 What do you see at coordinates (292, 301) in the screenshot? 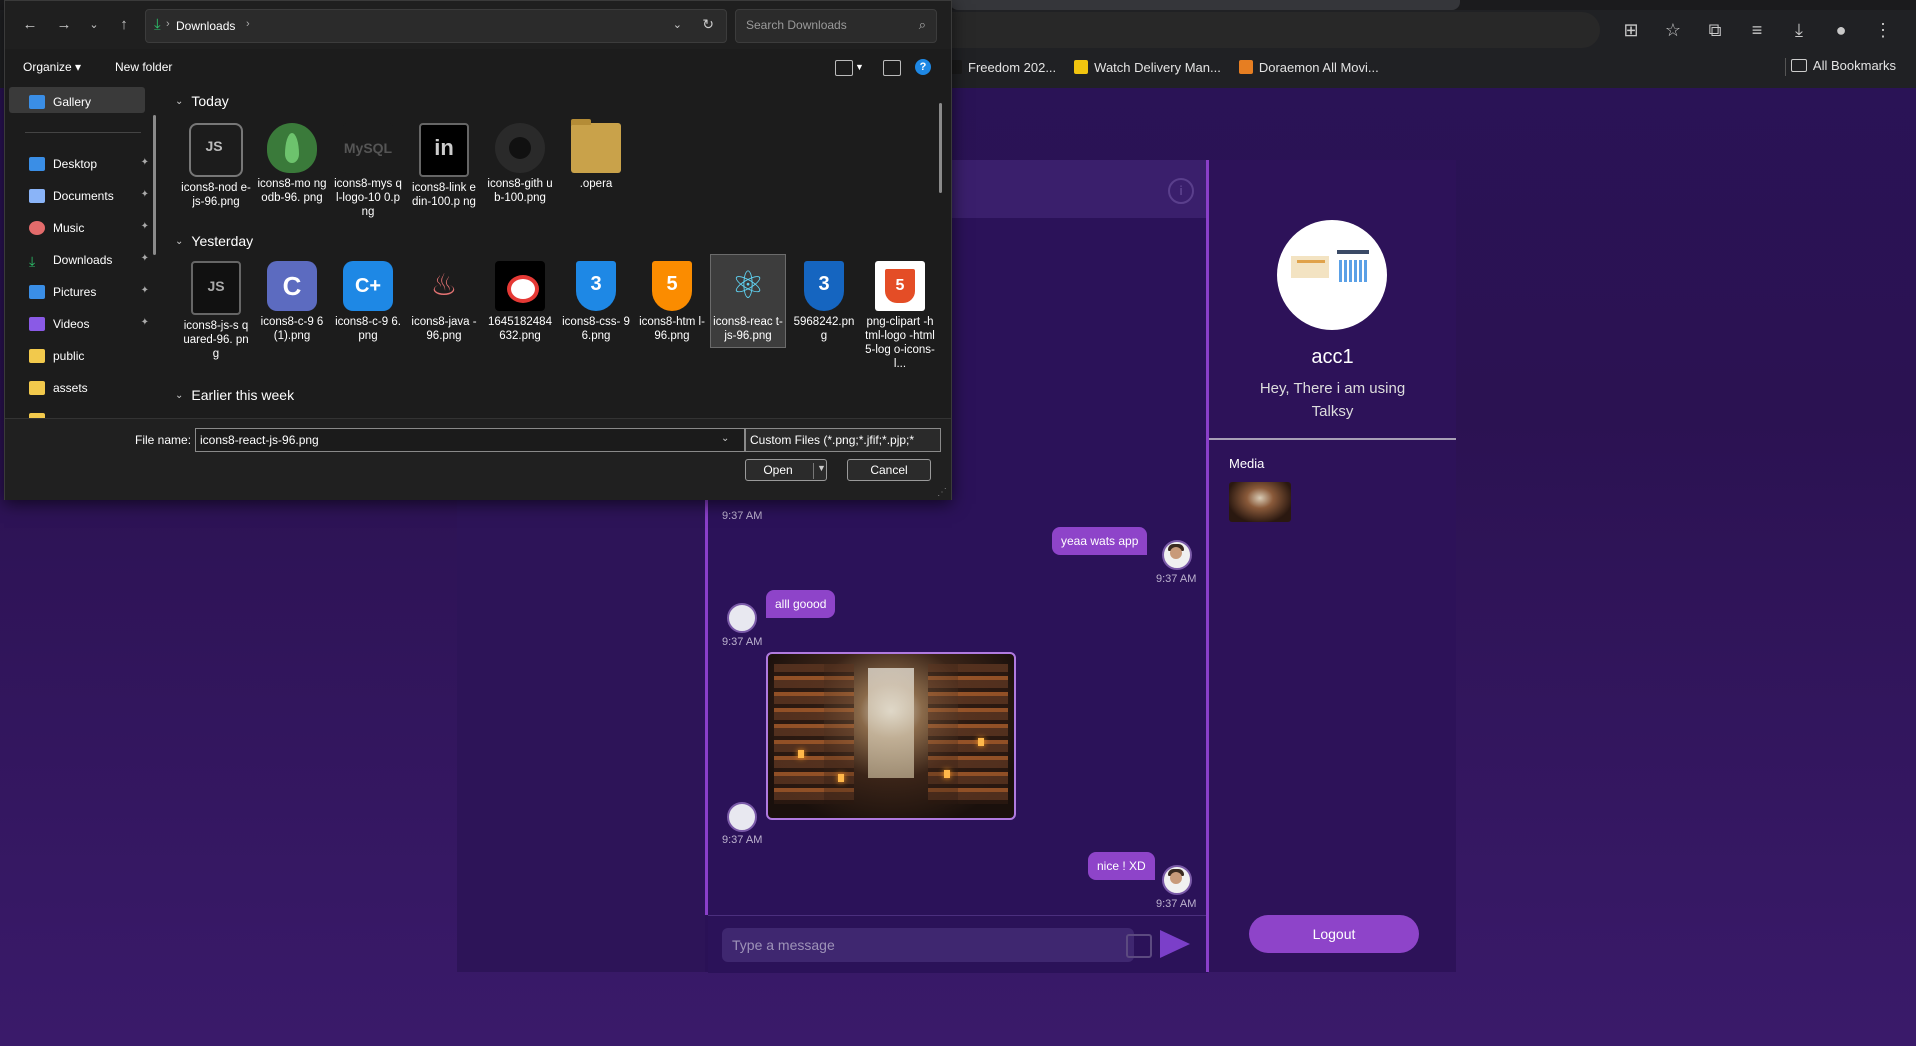
I see `file-item: Cicons8-c-9 6 (1).png` at bounding box center [292, 301].